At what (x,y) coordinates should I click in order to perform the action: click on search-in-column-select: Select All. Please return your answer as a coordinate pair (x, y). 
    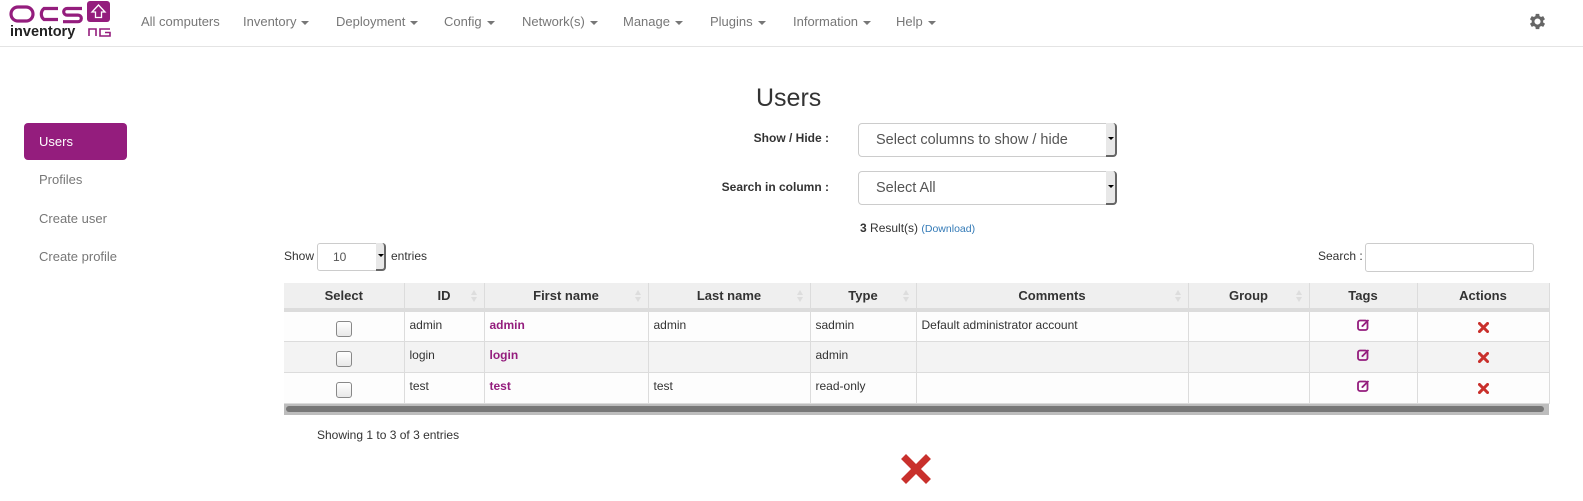
    Looking at the image, I should click on (987, 188).